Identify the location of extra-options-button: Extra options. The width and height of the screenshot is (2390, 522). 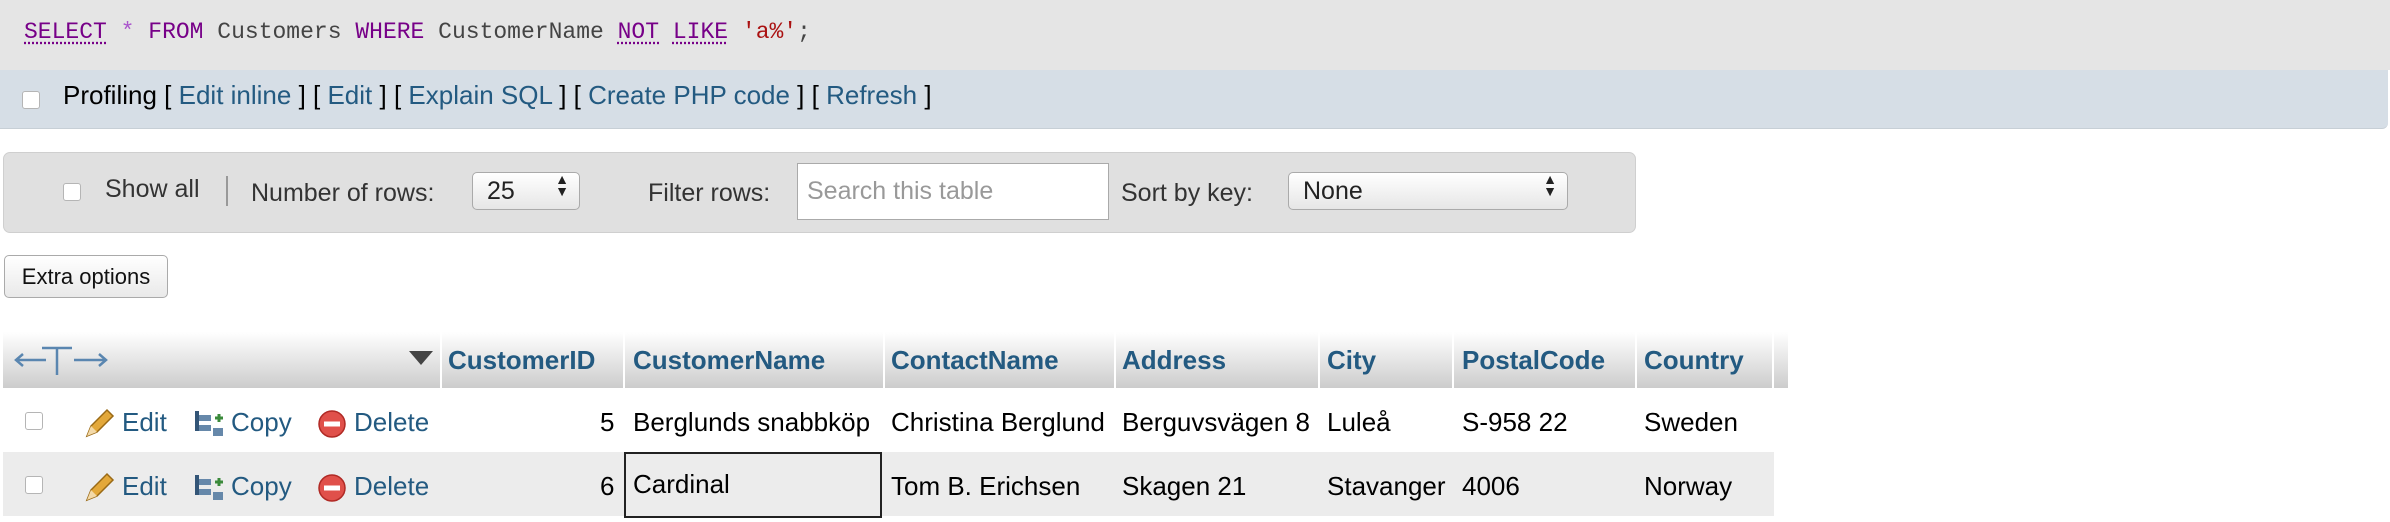
(86, 276).